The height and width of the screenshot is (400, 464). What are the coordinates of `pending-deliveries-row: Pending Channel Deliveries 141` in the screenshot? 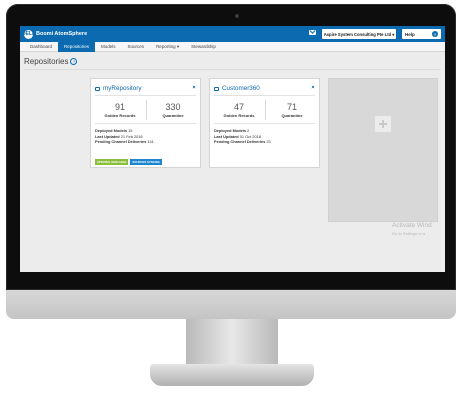 It's located at (124, 142).